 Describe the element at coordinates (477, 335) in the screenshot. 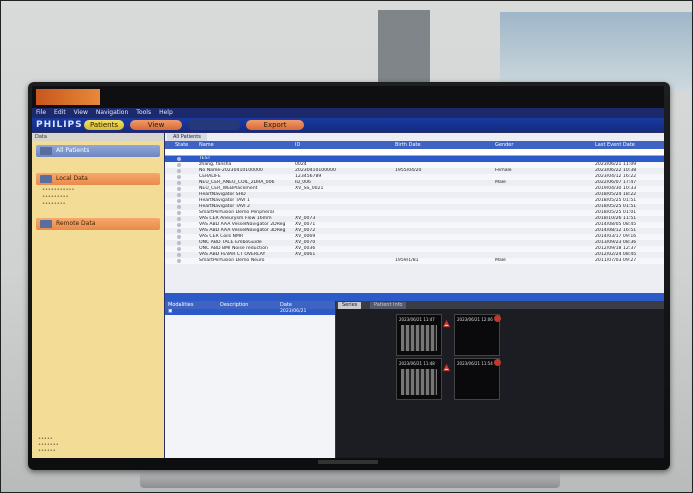

I see `series-thumbnail: 2023/06/21 12:06` at that location.